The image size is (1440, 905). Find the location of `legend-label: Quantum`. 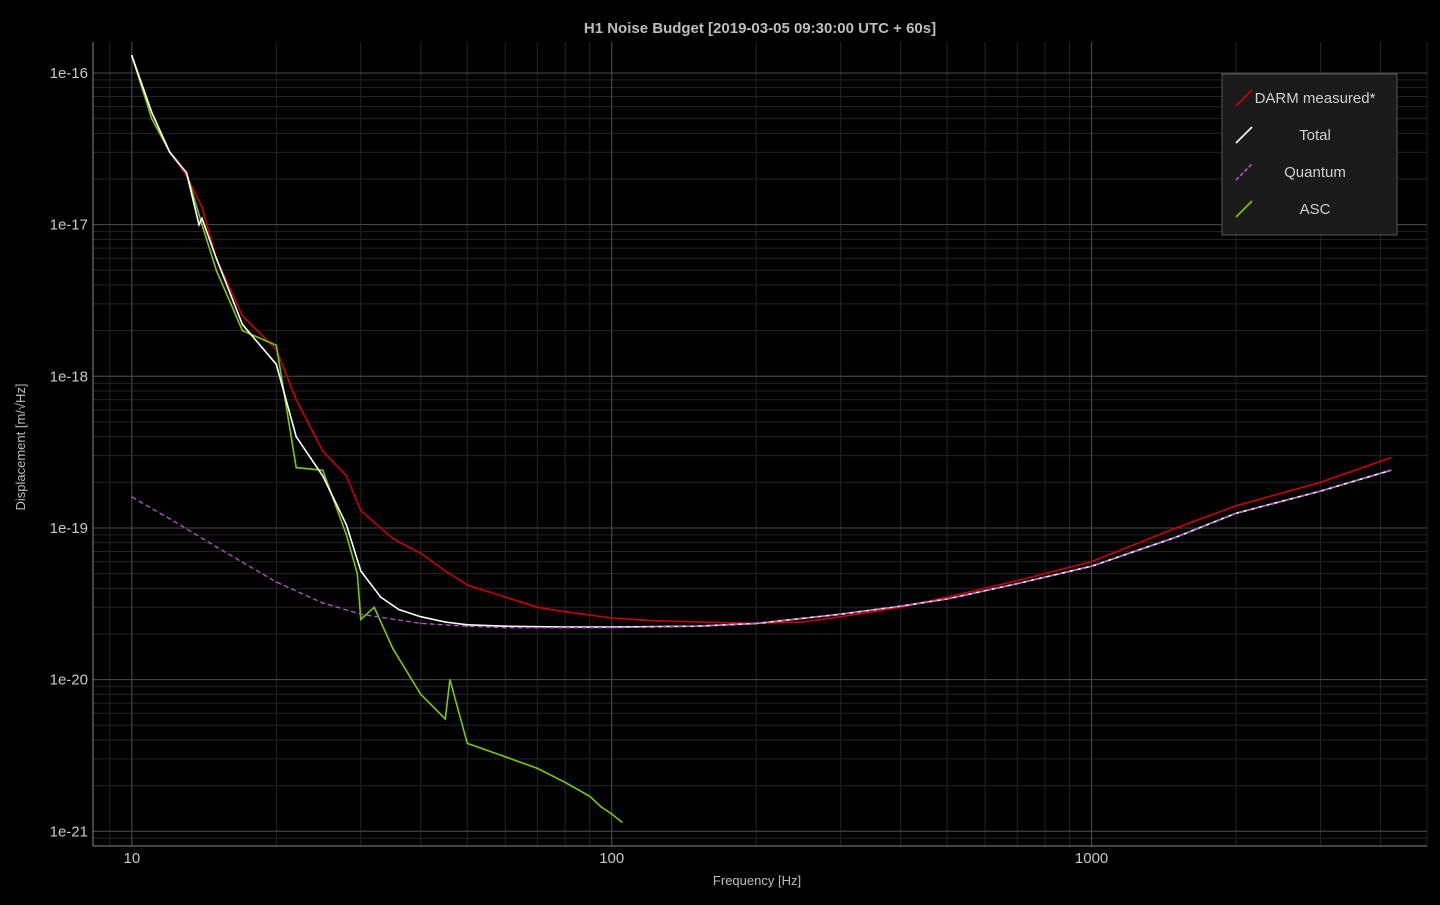

legend-label: Quantum is located at coordinates (1315, 172).